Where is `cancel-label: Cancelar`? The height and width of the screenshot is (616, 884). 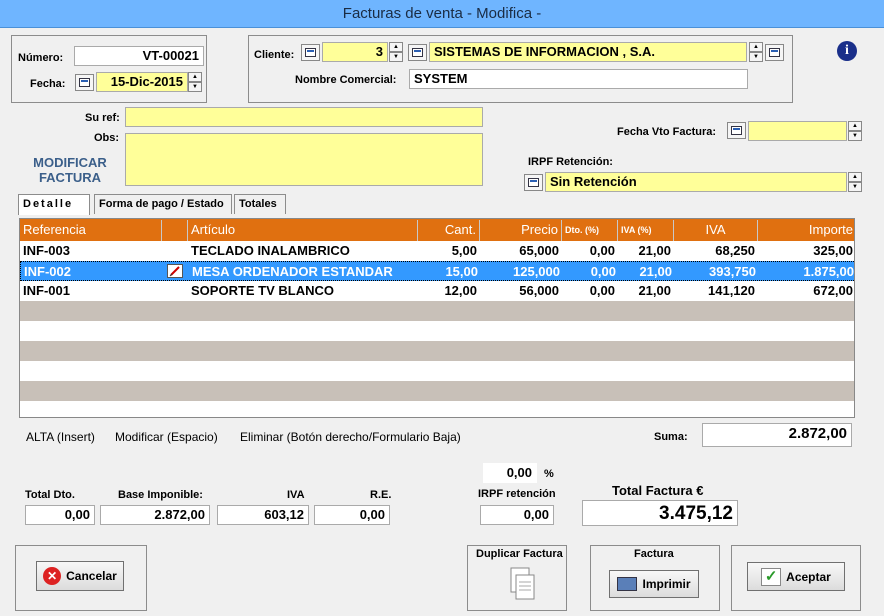 cancel-label: Cancelar is located at coordinates (91, 576).